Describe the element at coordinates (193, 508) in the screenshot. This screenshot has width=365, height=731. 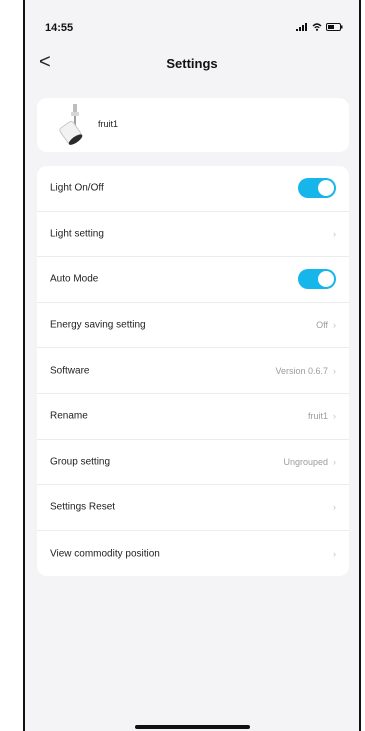
I see `settings-row-settings-reset: Settings Reset ›` at that location.